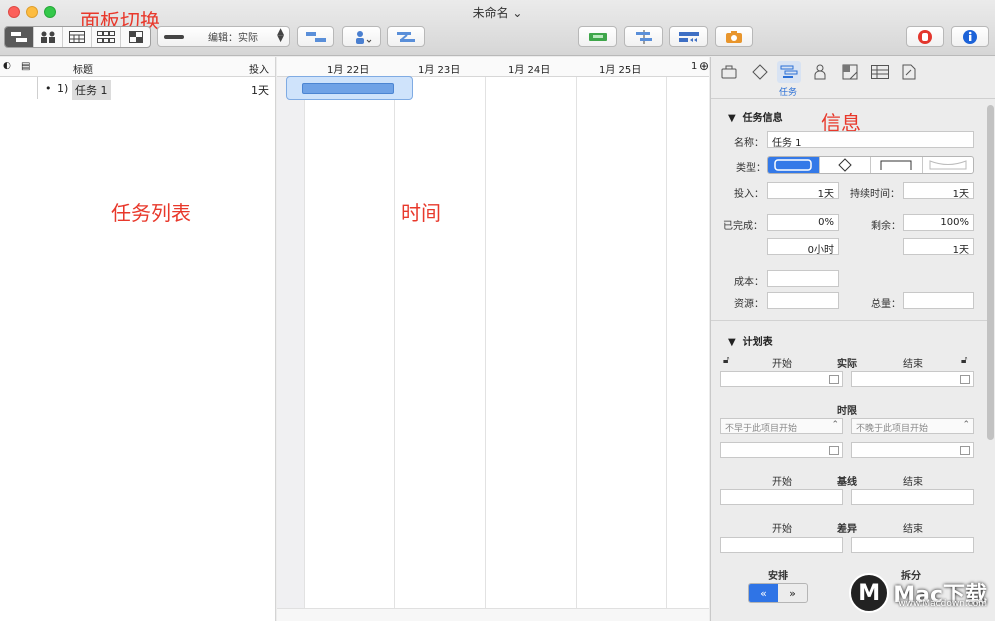  Describe the element at coordinates (91, 90) in the screenshot. I see `task-name: 任务 1` at that location.